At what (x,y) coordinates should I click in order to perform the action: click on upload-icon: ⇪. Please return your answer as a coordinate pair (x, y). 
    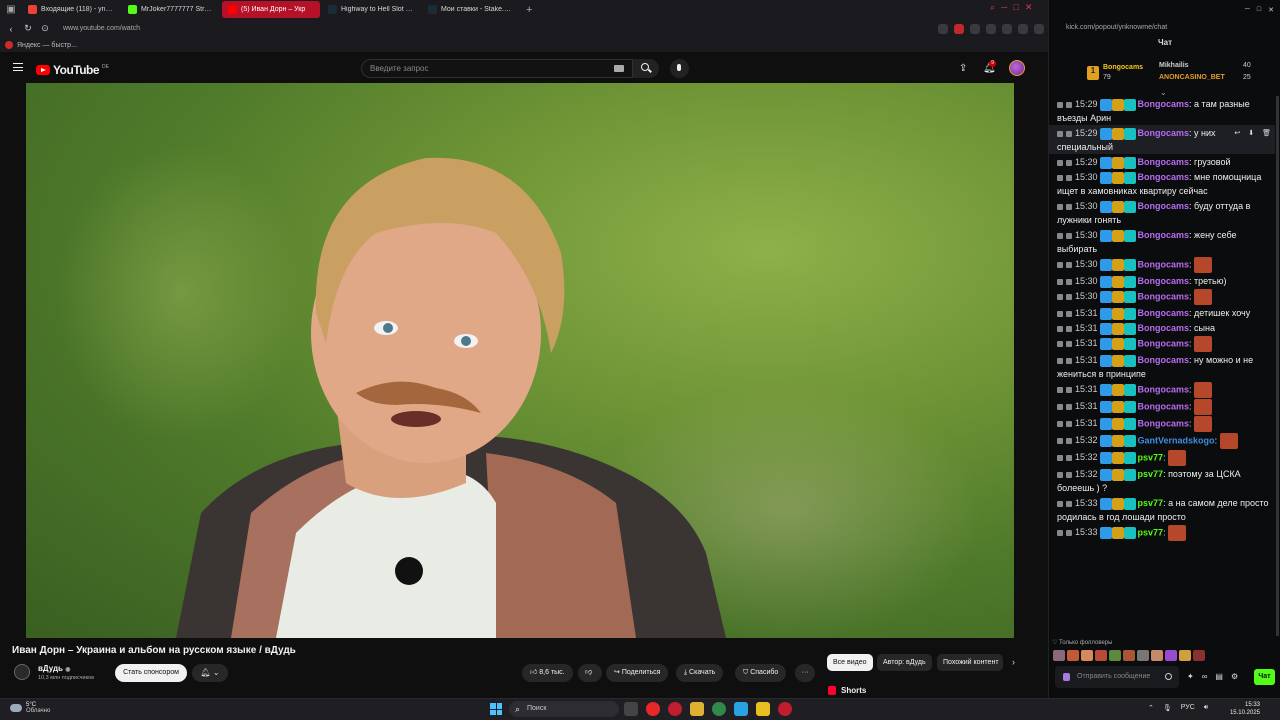
    Looking at the image, I should click on (963, 68).